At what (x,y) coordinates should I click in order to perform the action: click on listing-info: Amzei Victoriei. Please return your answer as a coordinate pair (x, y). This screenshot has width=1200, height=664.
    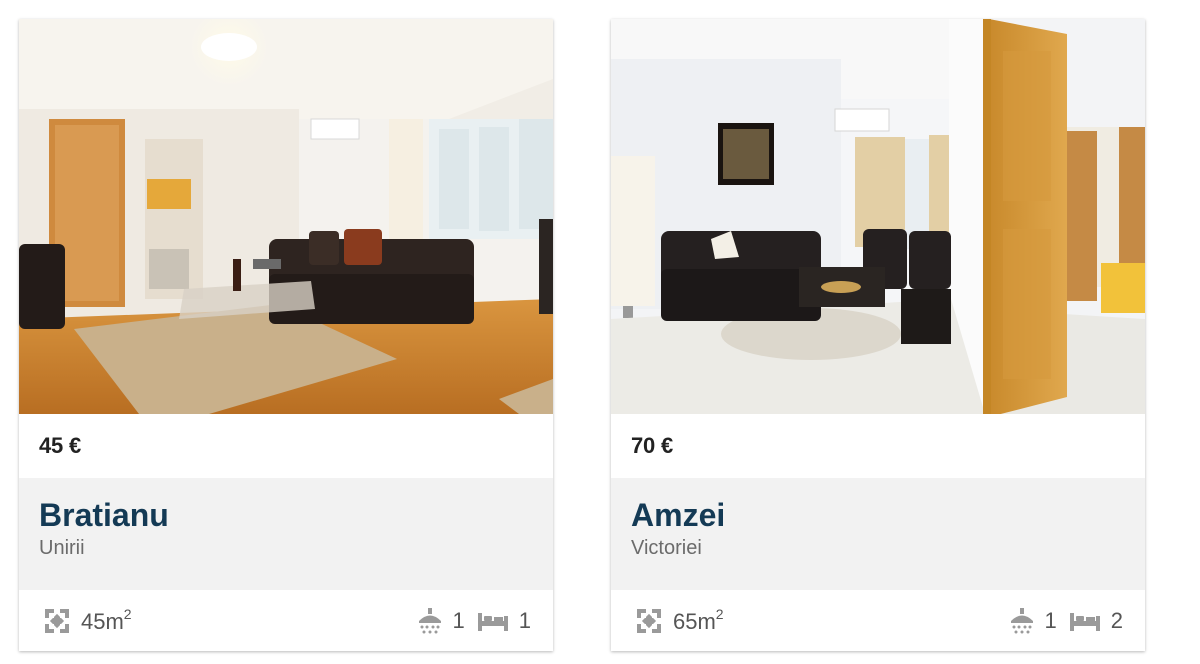
    Looking at the image, I should click on (878, 534).